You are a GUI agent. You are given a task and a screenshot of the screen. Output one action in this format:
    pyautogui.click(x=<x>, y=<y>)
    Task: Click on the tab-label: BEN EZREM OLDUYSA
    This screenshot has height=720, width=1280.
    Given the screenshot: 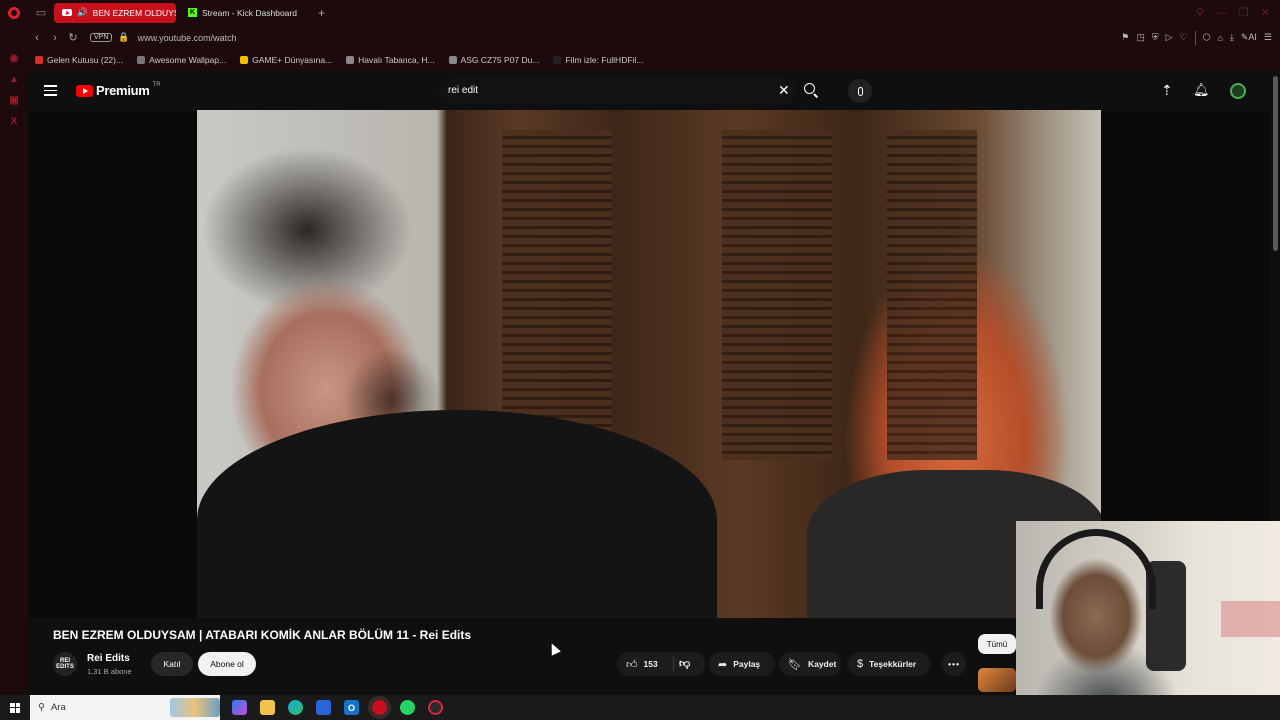 What is the action you would take?
    pyautogui.click(x=134, y=12)
    